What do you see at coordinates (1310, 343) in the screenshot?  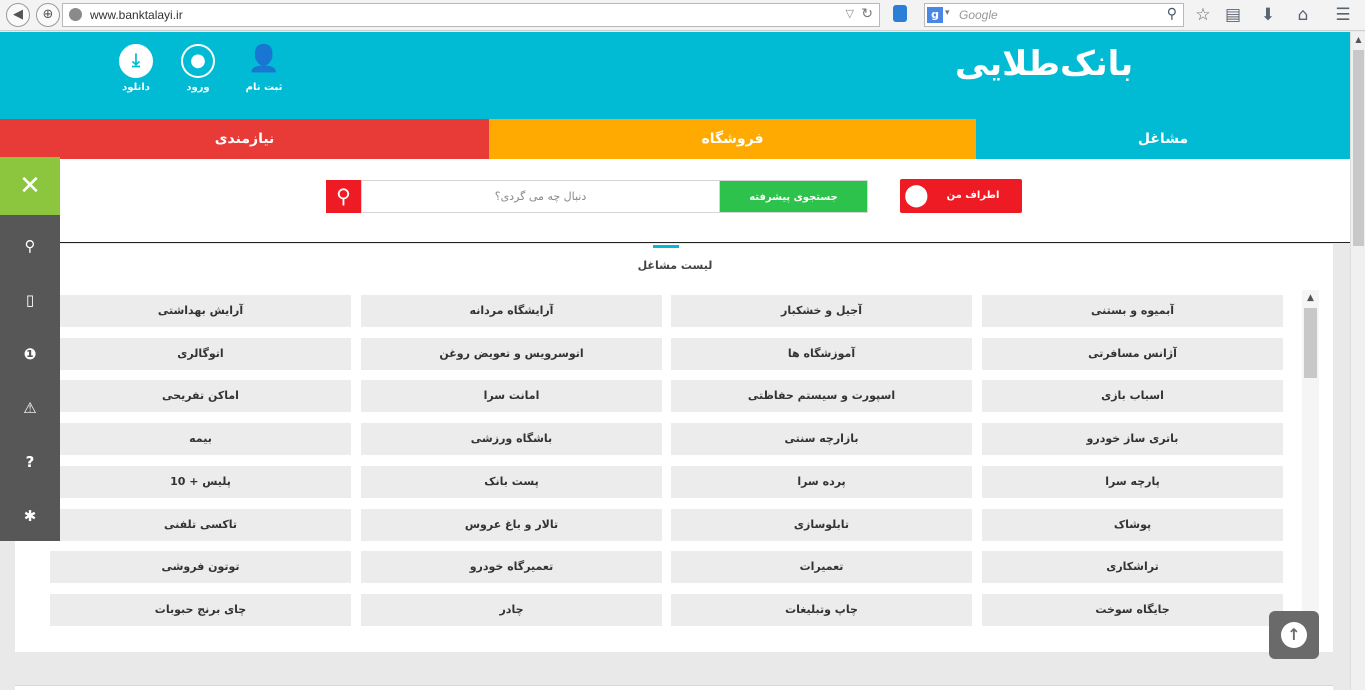 I see `list-scroll-thumb` at bounding box center [1310, 343].